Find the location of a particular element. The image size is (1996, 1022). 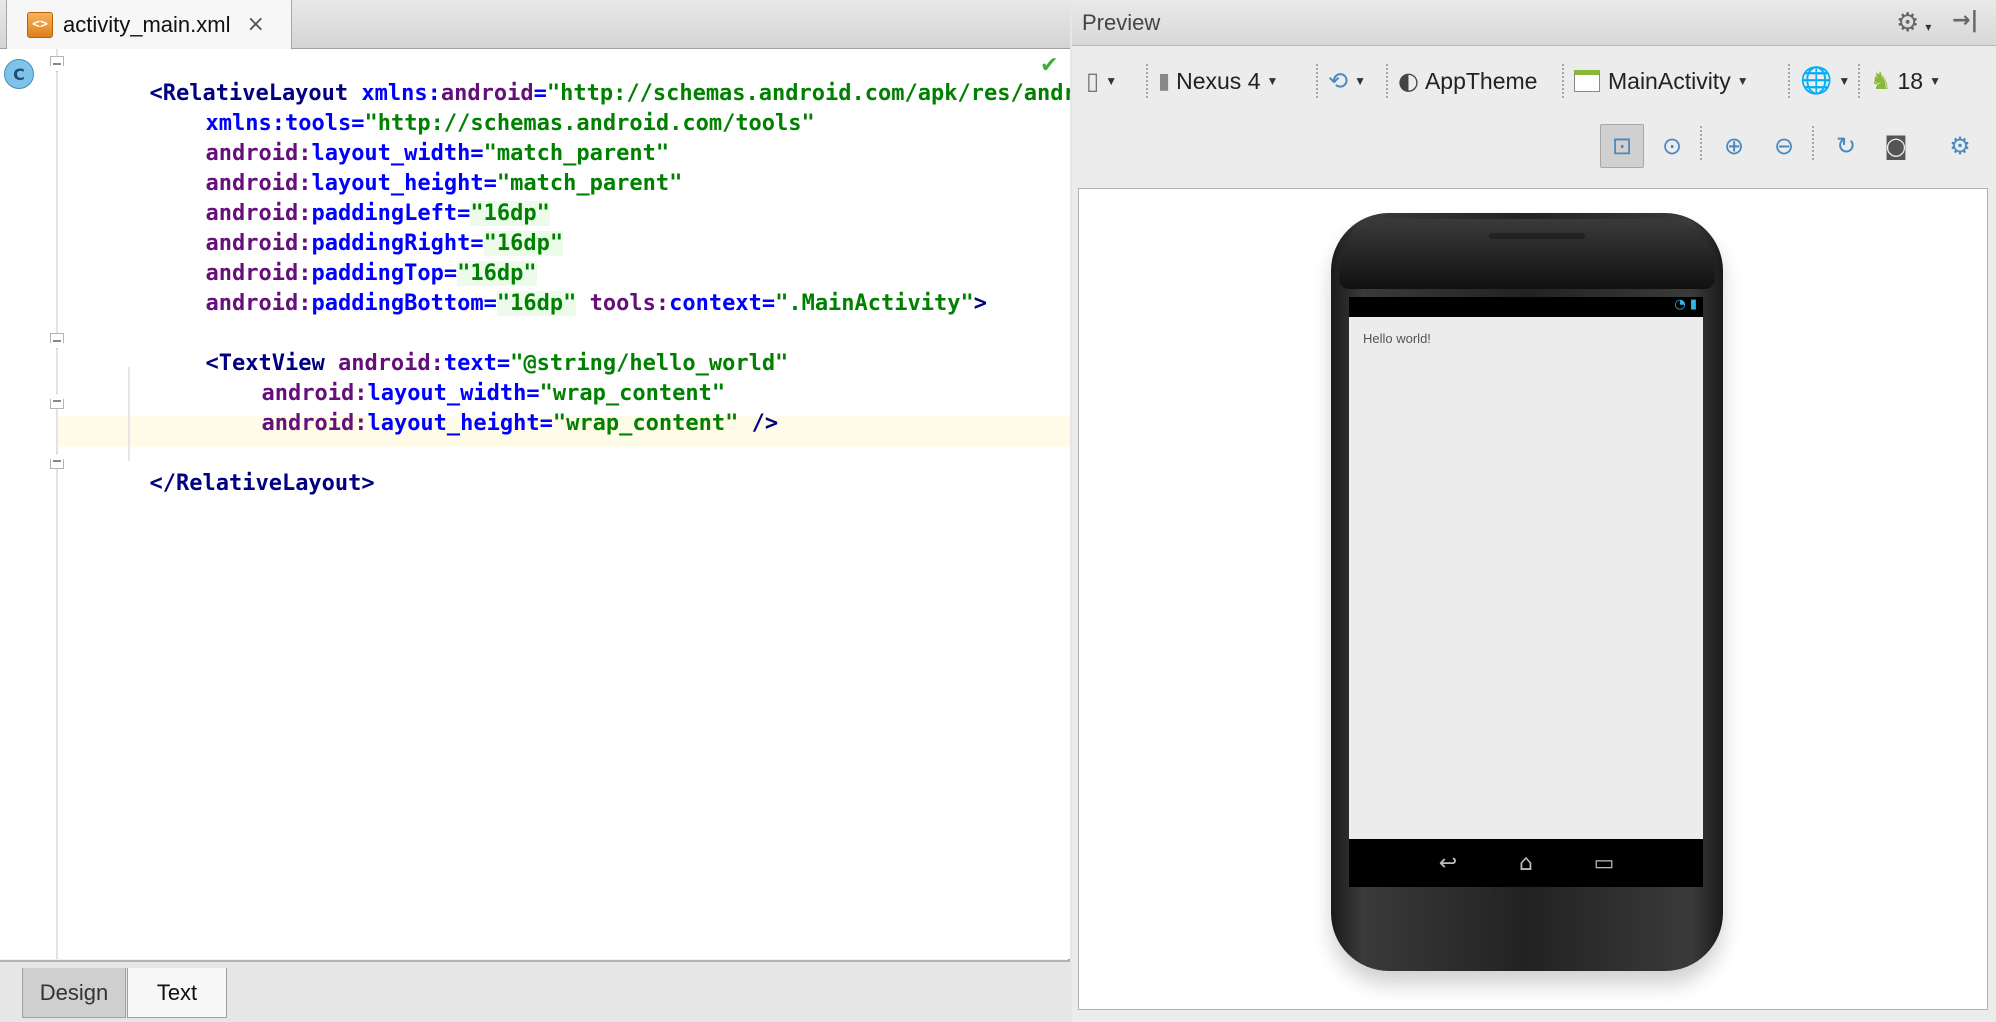

layout-icon is located at coordinates (1587, 81).